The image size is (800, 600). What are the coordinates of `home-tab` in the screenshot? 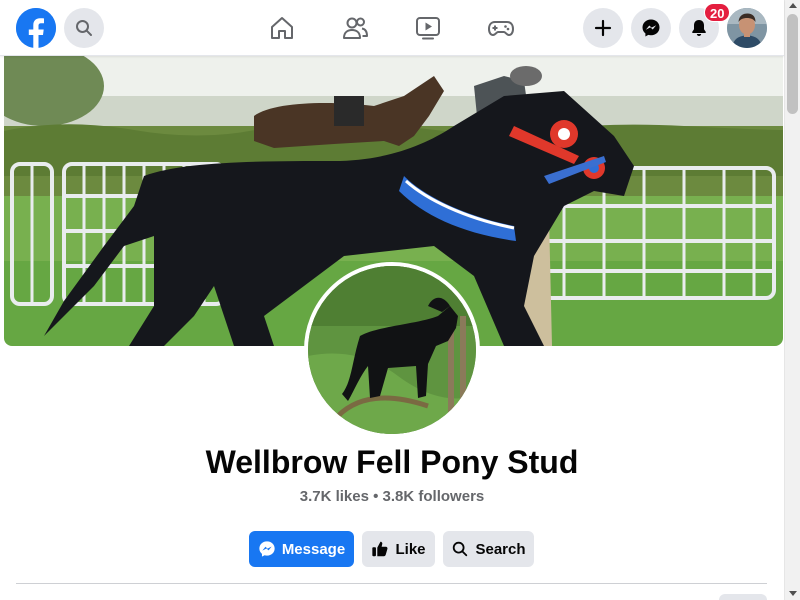 It's located at (282, 28).